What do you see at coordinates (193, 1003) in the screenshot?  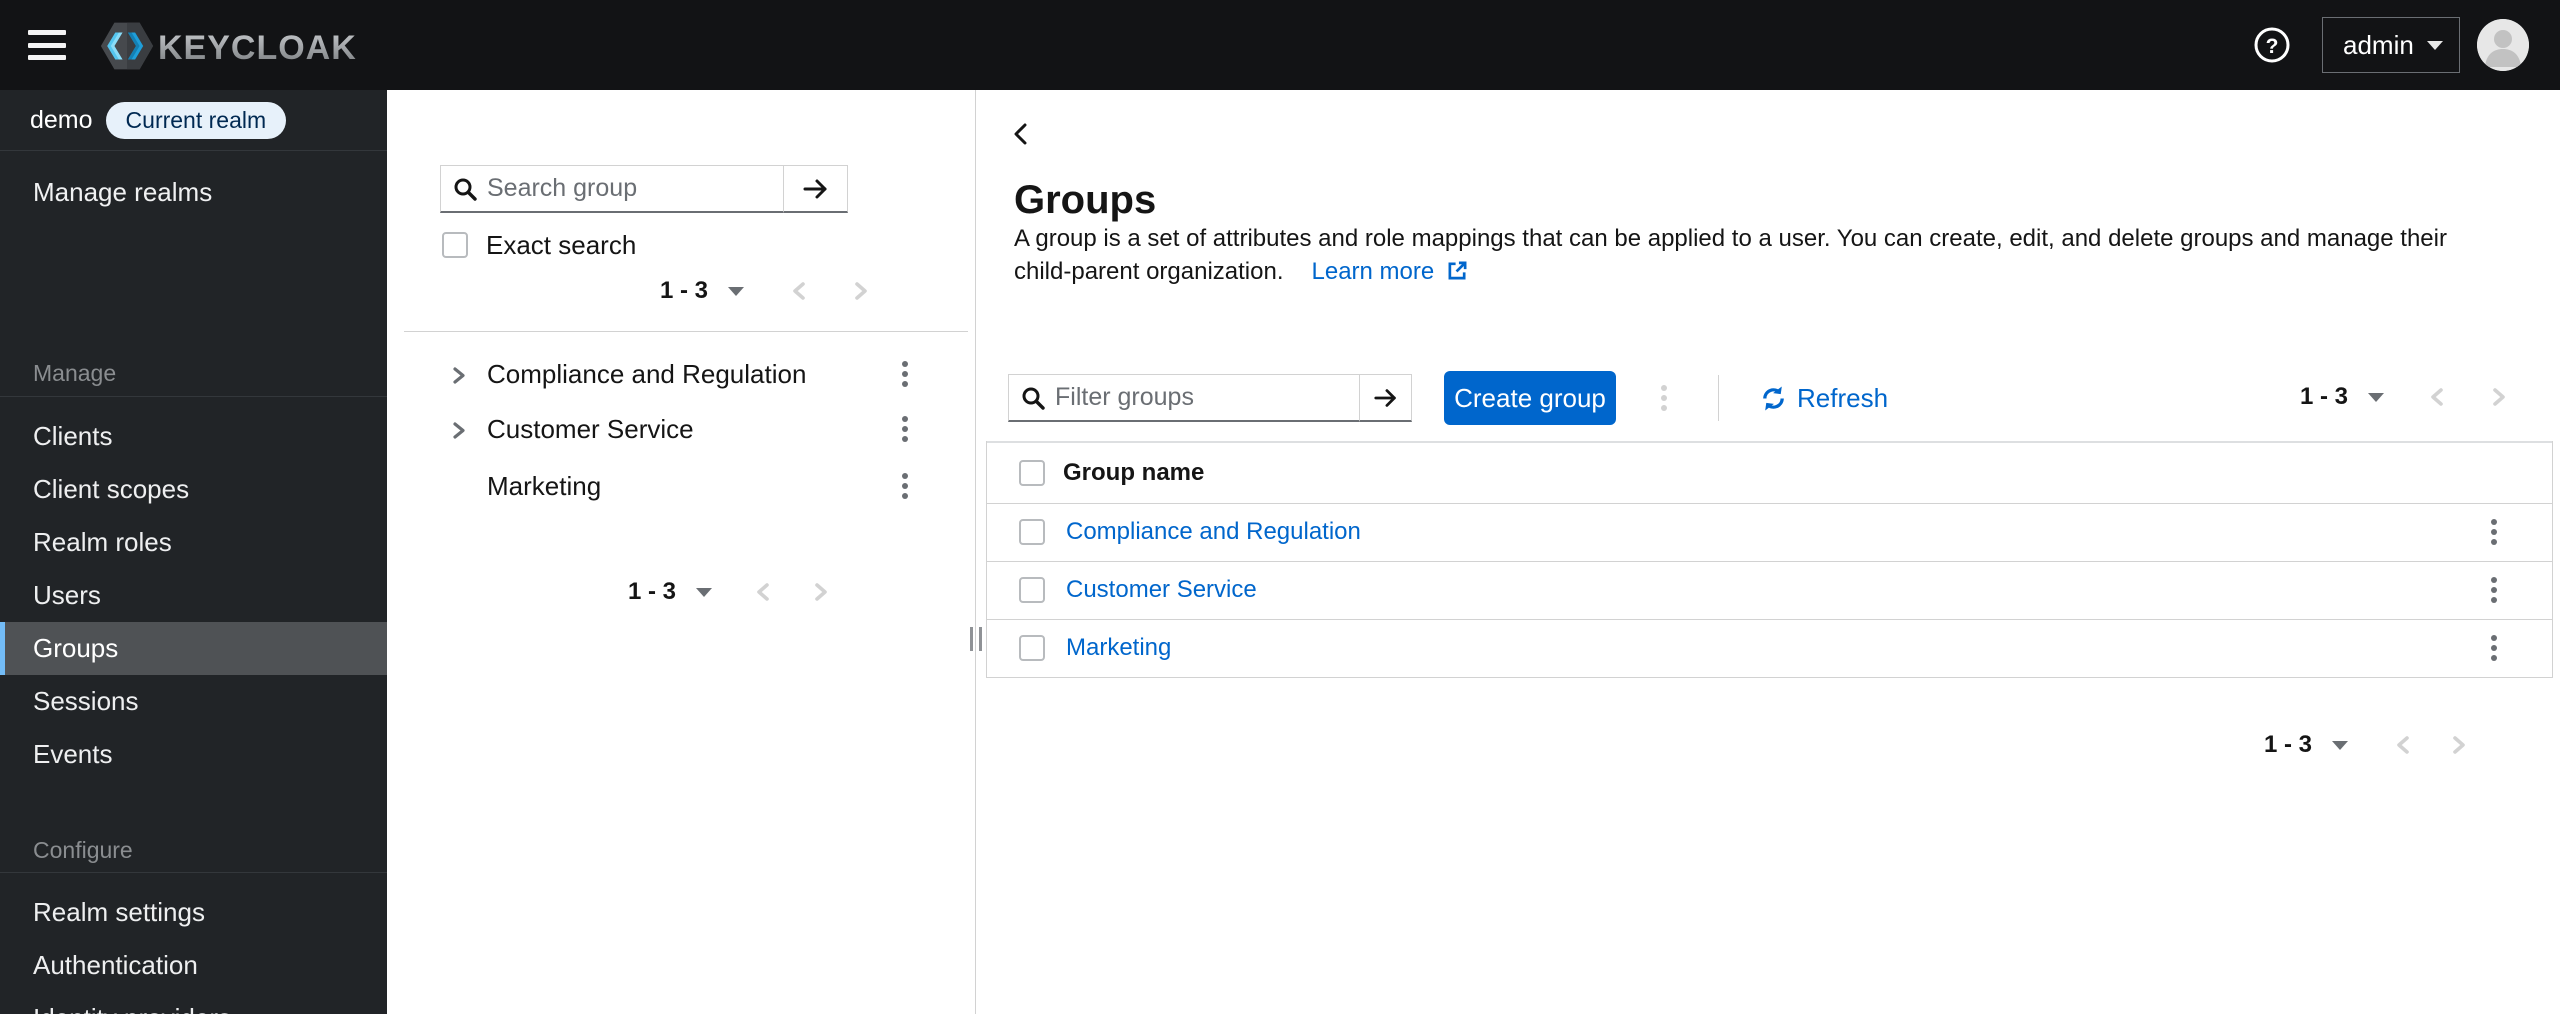 I see `sidebar-item-identity-providers: Identity providers` at bounding box center [193, 1003].